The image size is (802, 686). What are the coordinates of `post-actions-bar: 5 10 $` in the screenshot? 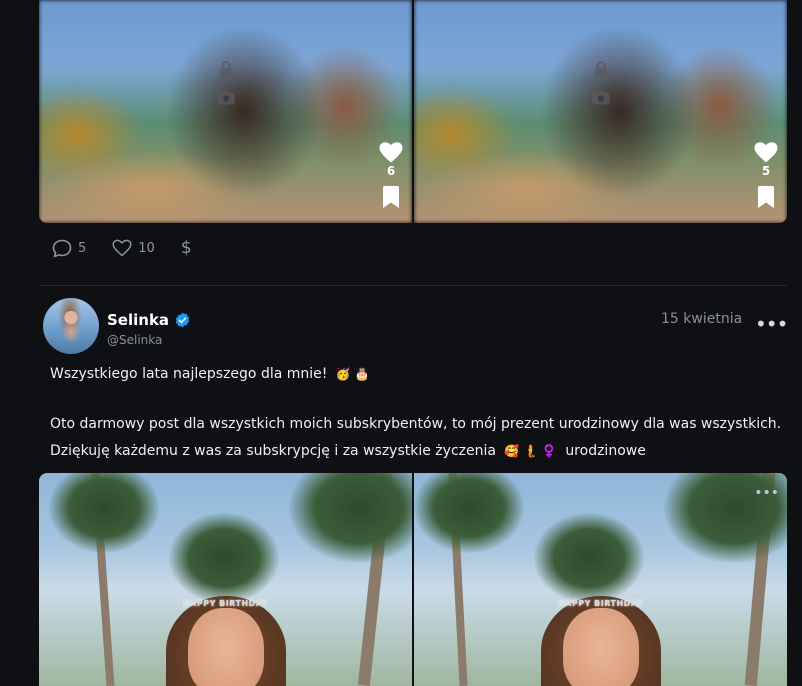 It's located at (135, 248).